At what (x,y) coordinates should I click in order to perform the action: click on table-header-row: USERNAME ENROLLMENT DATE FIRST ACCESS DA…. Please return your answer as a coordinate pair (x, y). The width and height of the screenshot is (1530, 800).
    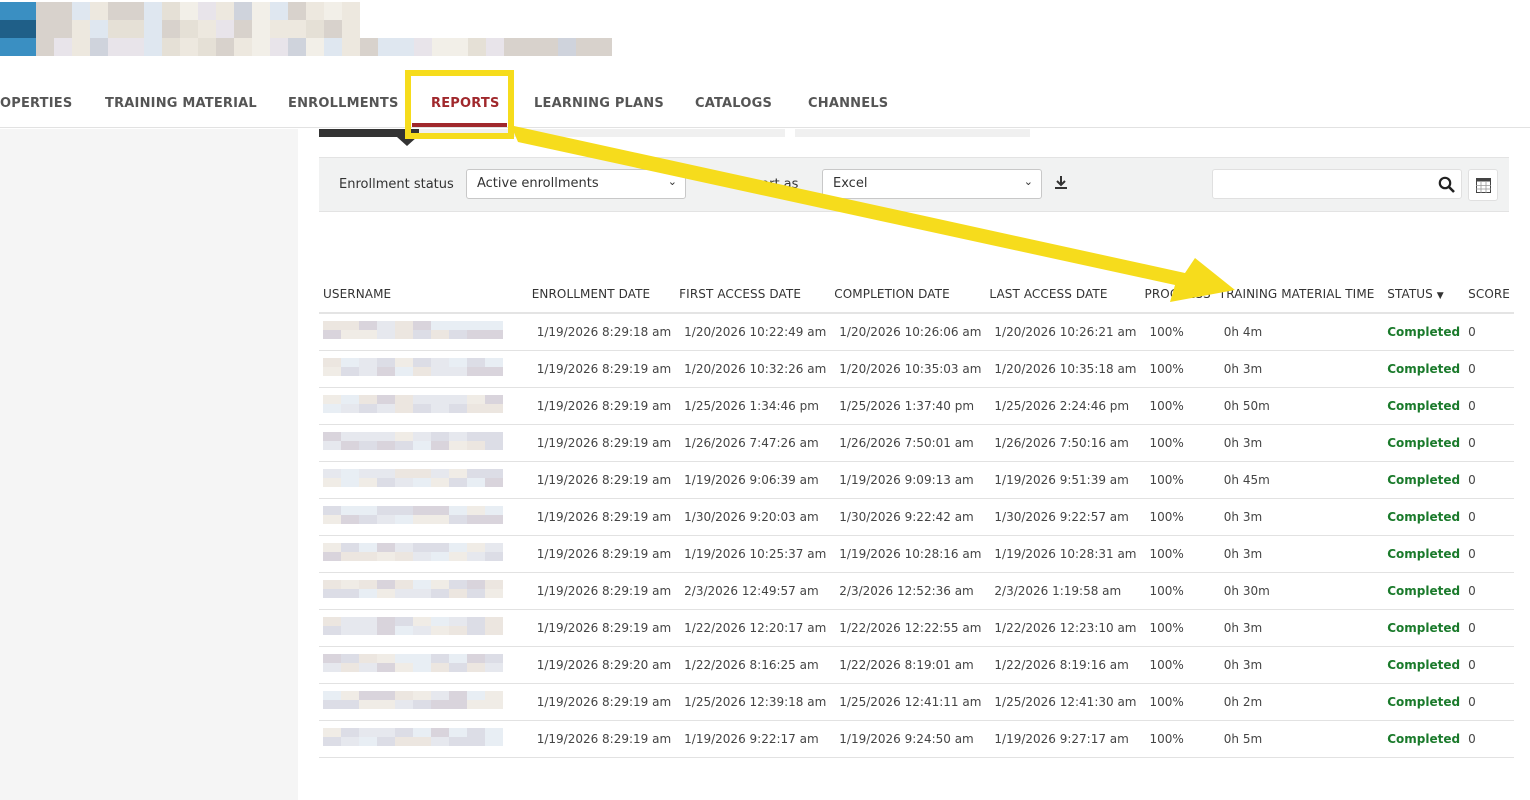
    Looking at the image, I should click on (916, 295).